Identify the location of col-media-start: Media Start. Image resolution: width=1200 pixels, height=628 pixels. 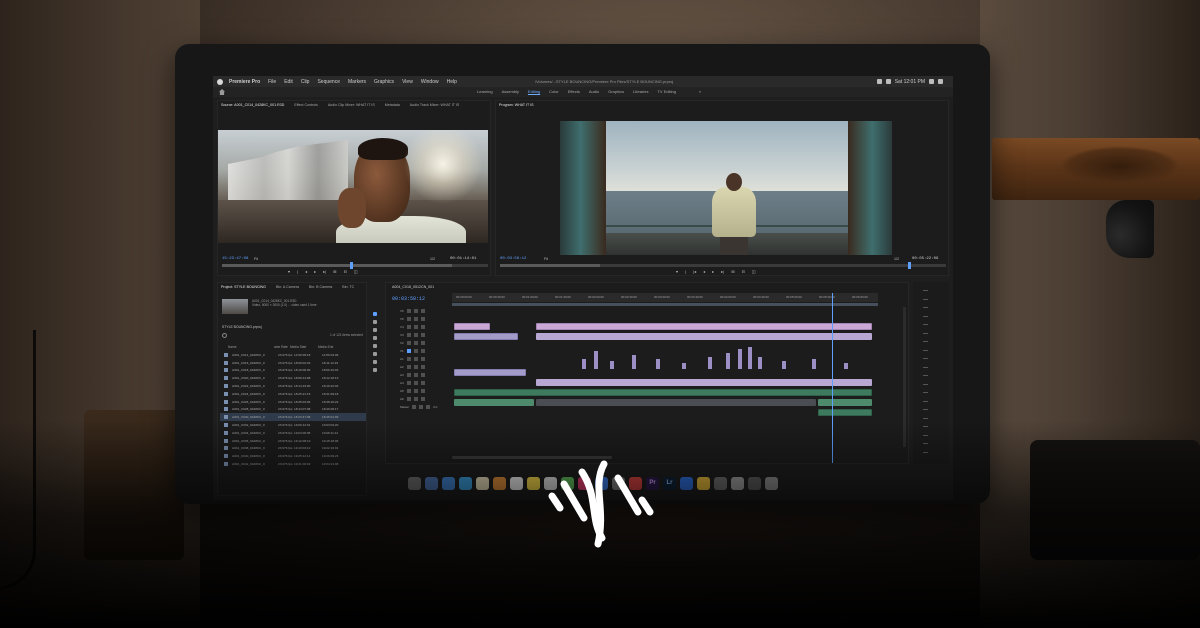
(304, 347).